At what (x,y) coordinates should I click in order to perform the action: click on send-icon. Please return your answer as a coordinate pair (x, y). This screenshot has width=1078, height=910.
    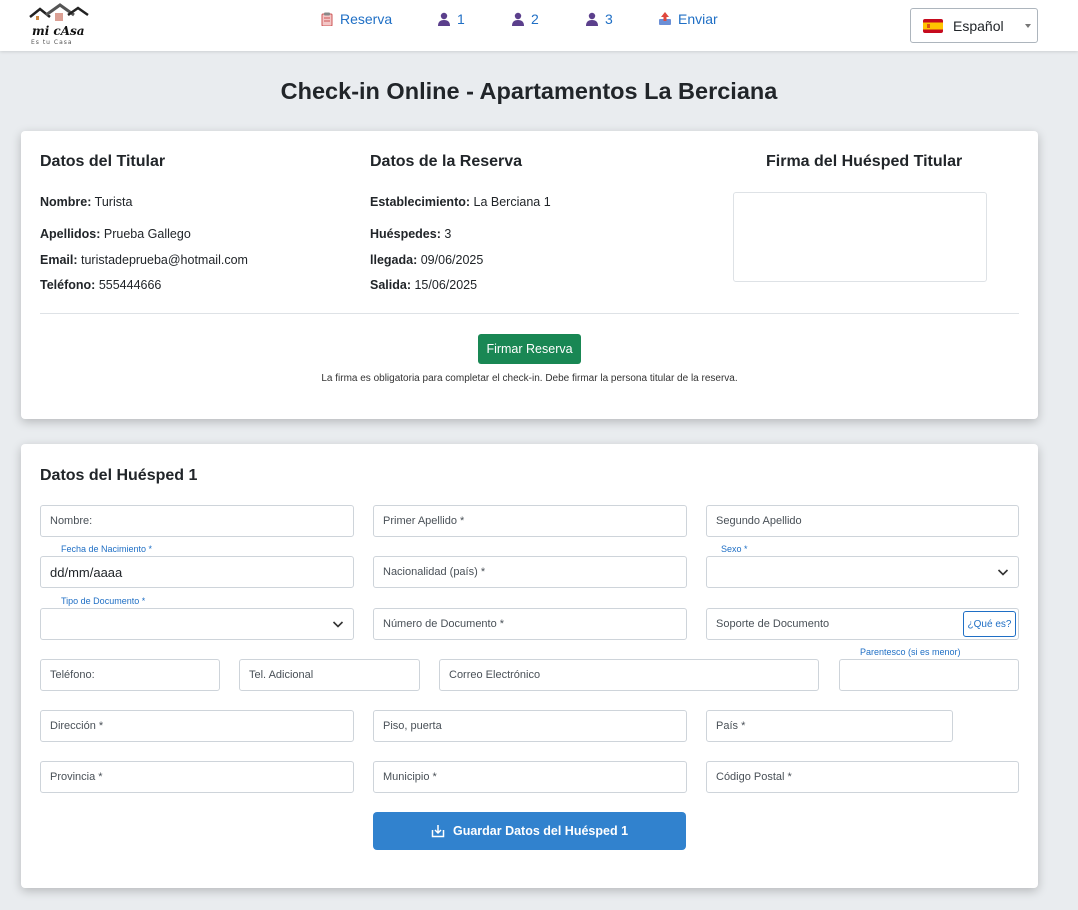
    Looking at the image, I should click on (665, 18).